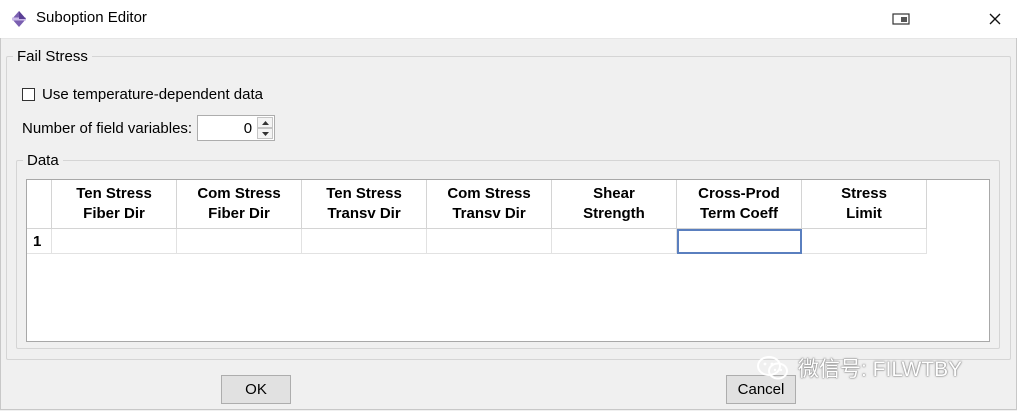  I want to click on arrow-down-icon, so click(265, 133).